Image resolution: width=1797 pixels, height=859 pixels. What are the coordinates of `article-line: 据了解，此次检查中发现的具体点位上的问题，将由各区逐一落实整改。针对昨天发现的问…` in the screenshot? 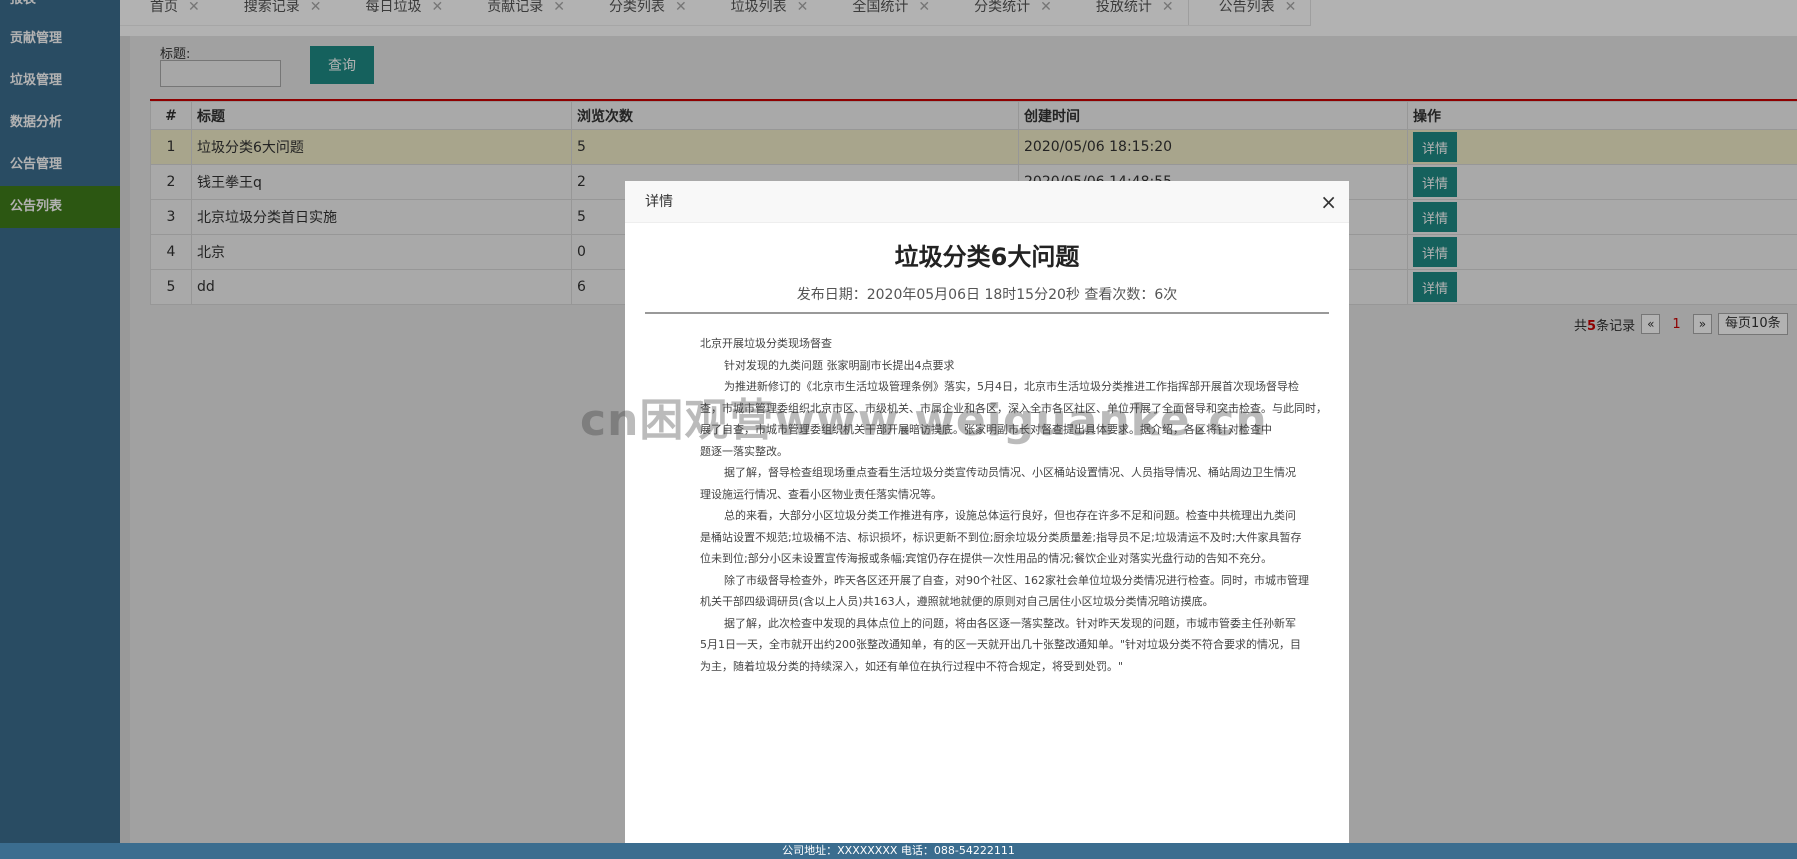 It's located at (1010, 623).